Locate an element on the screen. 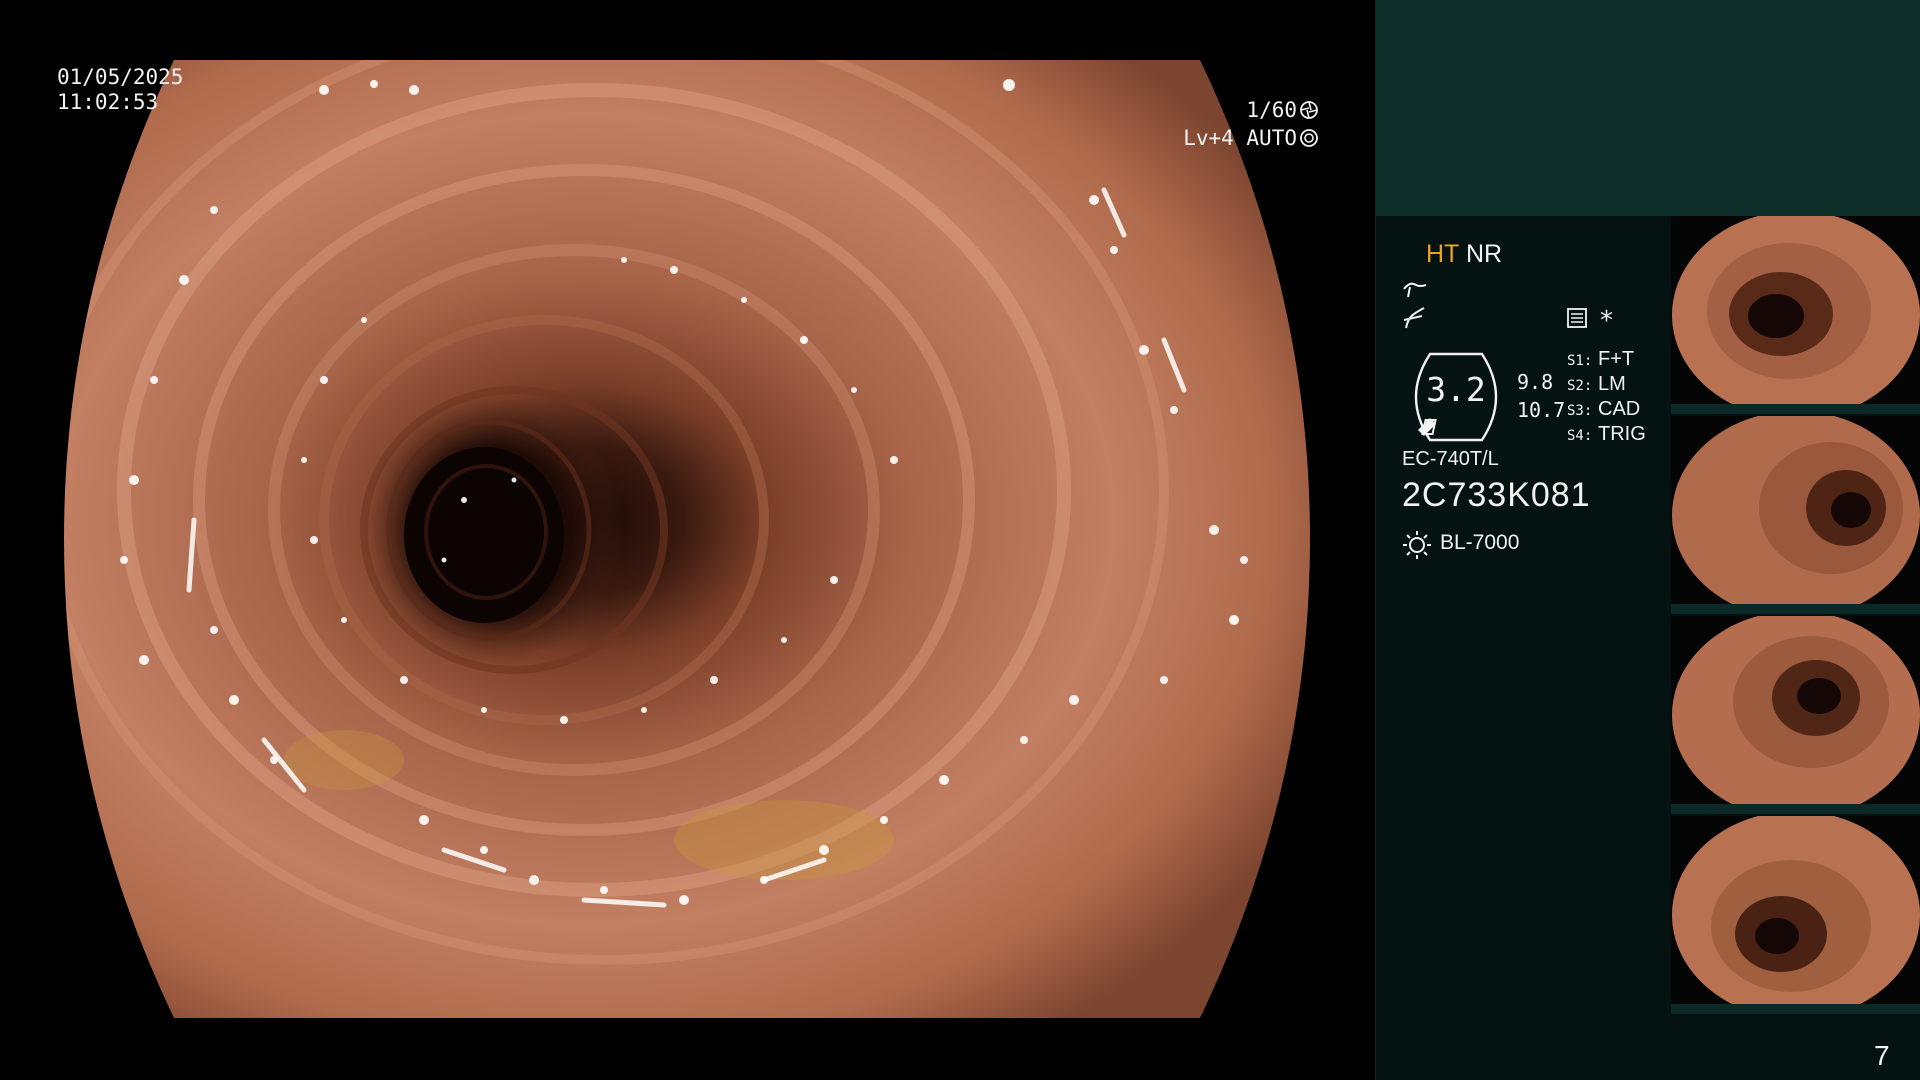 This screenshot has width=1920, height=1080. capture-settings-icon is located at coordinates (1577, 318).